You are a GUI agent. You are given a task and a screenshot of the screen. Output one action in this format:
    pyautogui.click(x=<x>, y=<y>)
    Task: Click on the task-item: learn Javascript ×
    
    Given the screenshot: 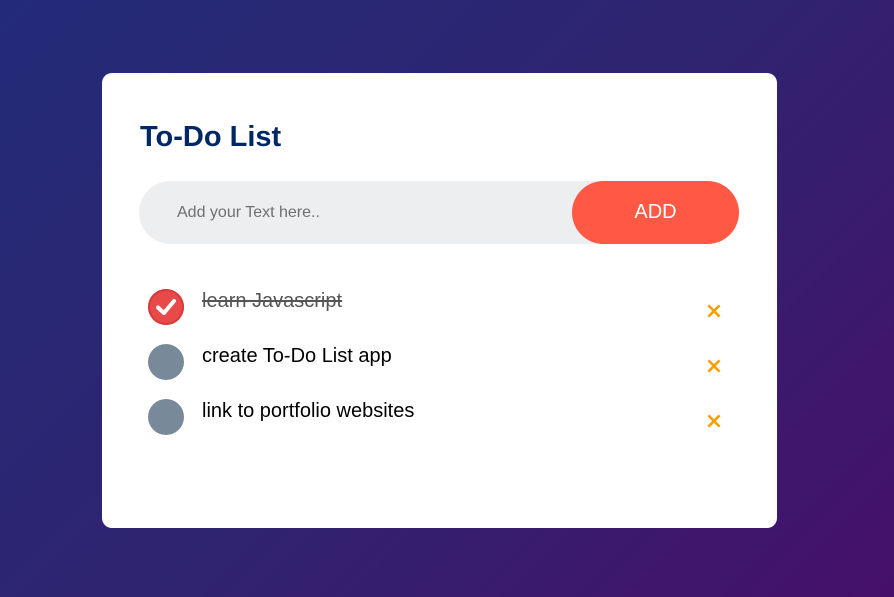 What is the action you would take?
    pyautogui.click(x=438, y=311)
    